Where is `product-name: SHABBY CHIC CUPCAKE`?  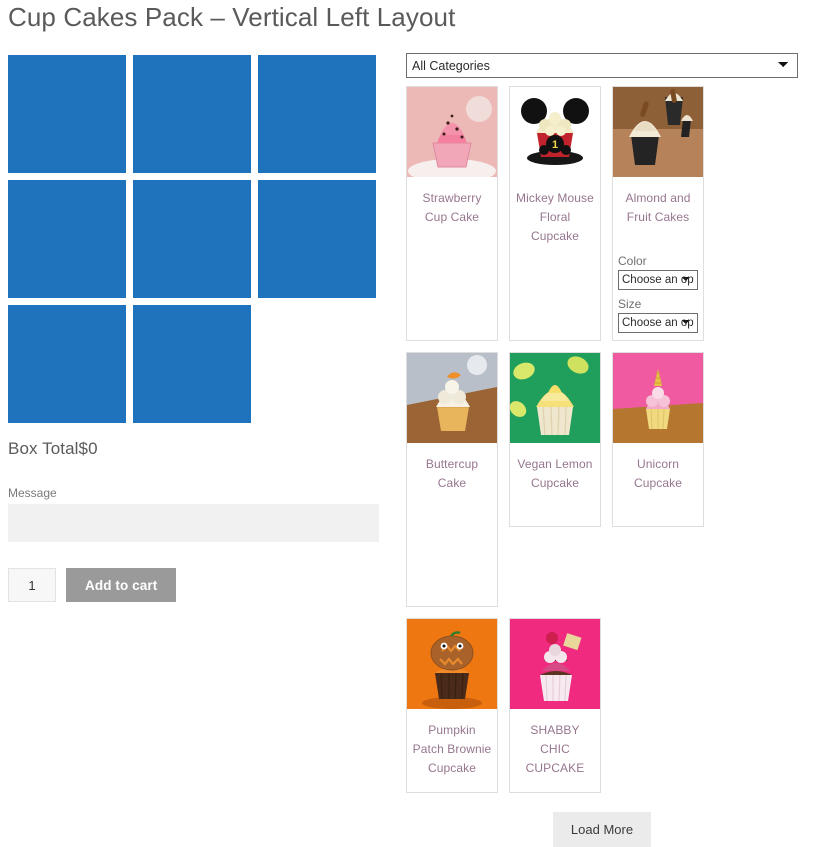 product-name: SHABBY CHIC CUPCAKE is located at coordinates (555, 749).